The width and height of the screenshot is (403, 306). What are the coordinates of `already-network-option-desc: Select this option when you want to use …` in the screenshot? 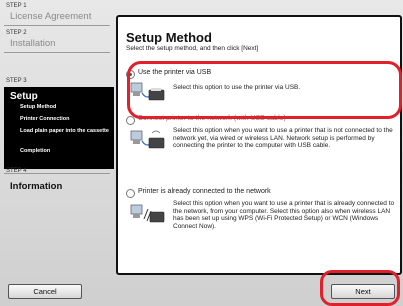 It's located at (284, 215).